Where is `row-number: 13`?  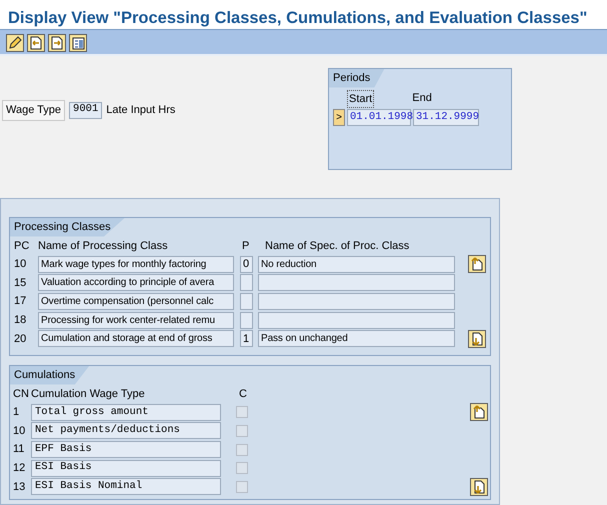 row-number: 13 is located at coordinates (19, 487).